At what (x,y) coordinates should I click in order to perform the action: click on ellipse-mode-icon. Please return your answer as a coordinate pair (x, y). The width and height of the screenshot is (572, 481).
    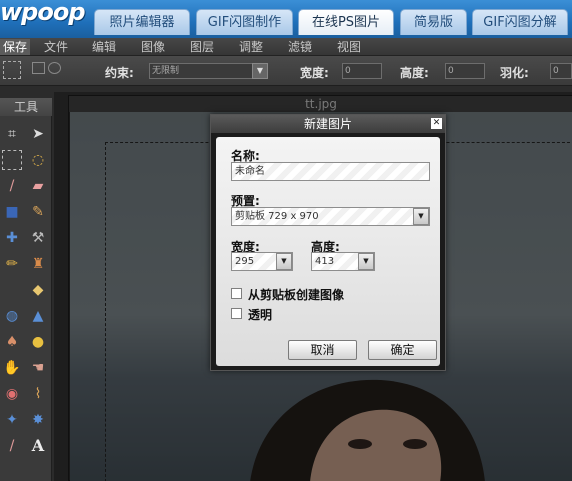
    Looking at the image, I should click on (54, 68).